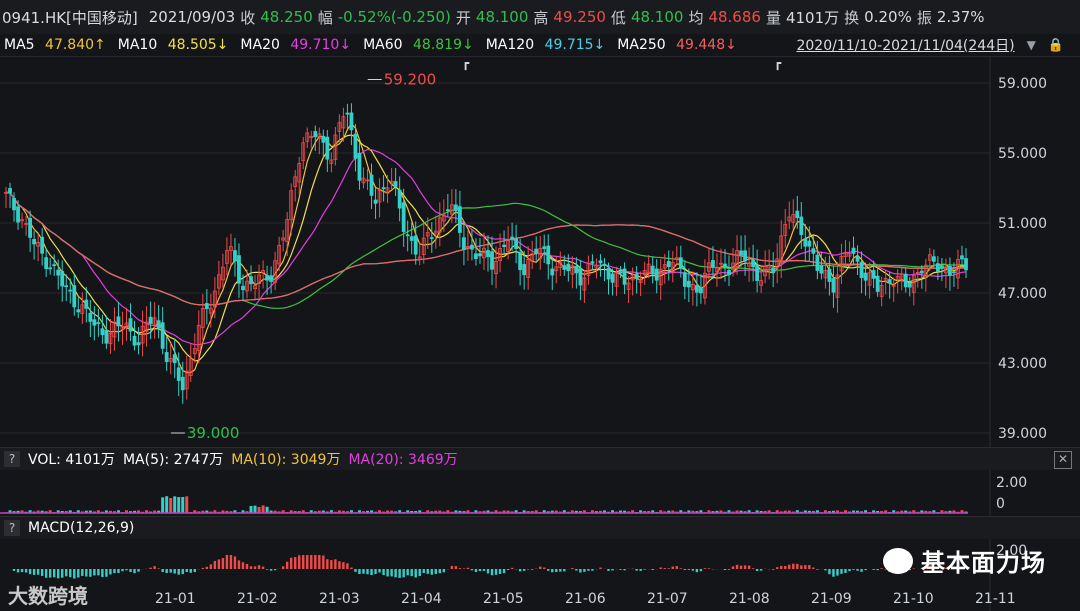  Describe the element at coordinates (325, 17) in the screenshot. I see `change-label: 幅` at that location.